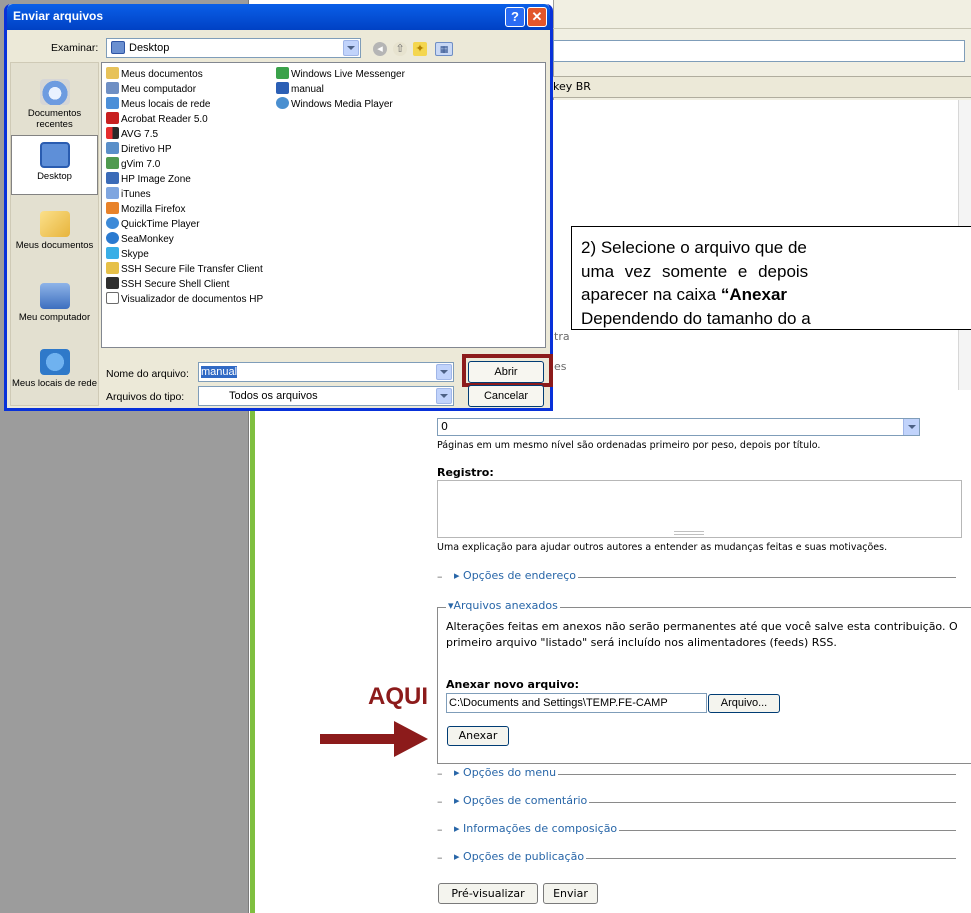  I want to click on file-item: Acrobat Reader 5.0, so click(157, 119).